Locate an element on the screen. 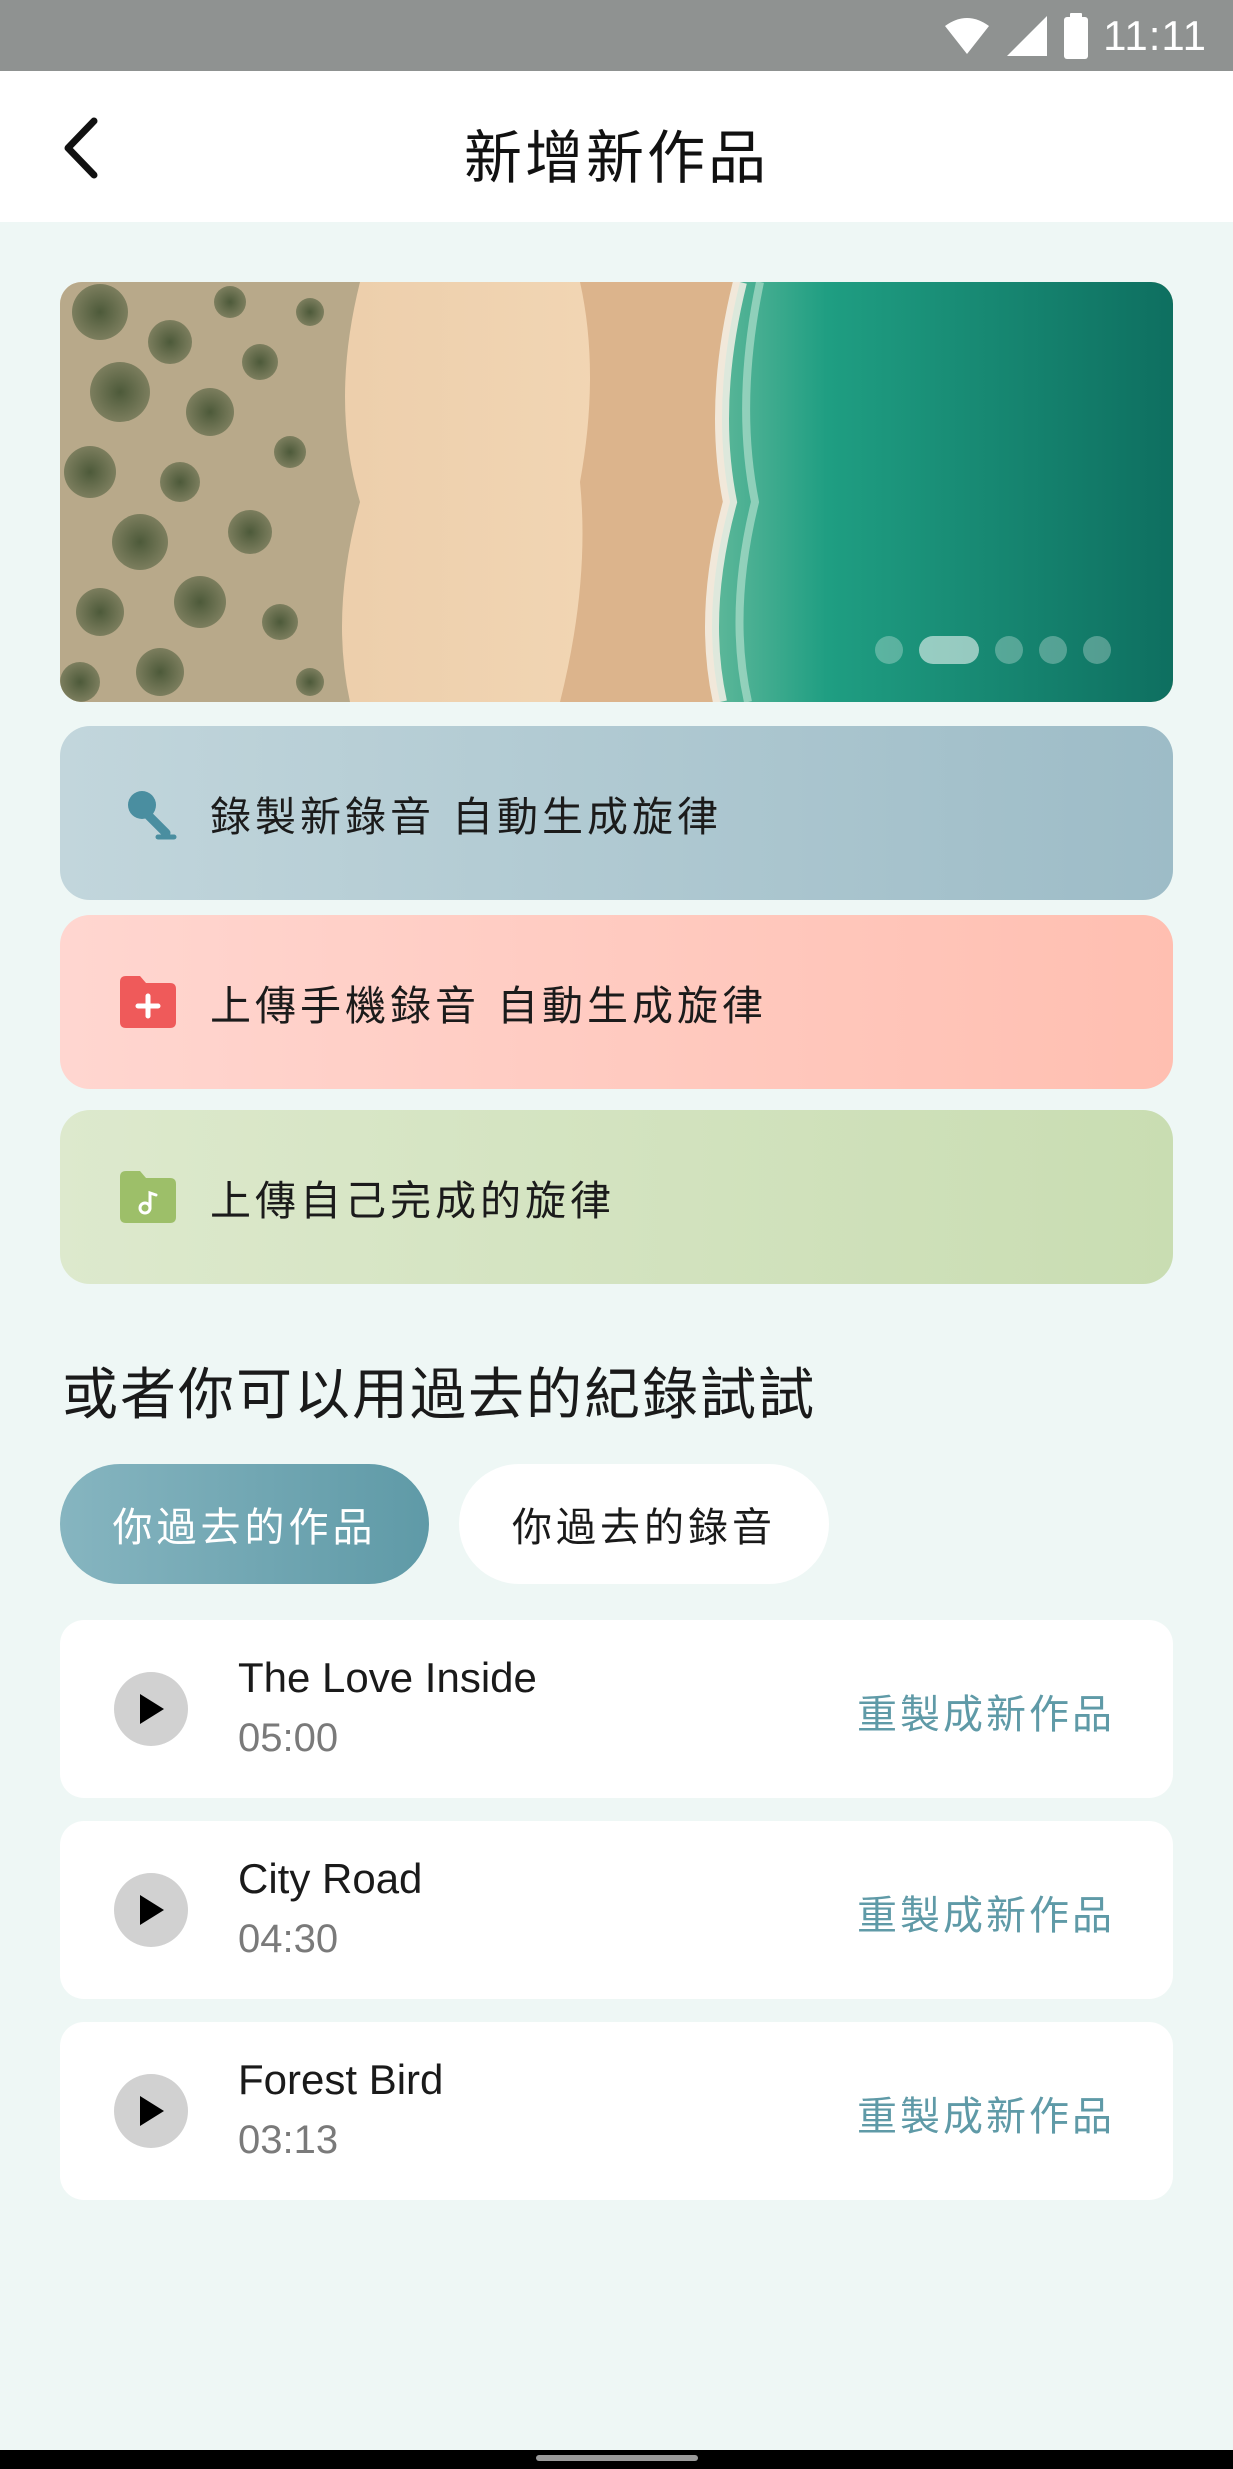 This screenshot has width=1233, height=2469. status-icons: 11:11 is located at coordinates (1075, 35).